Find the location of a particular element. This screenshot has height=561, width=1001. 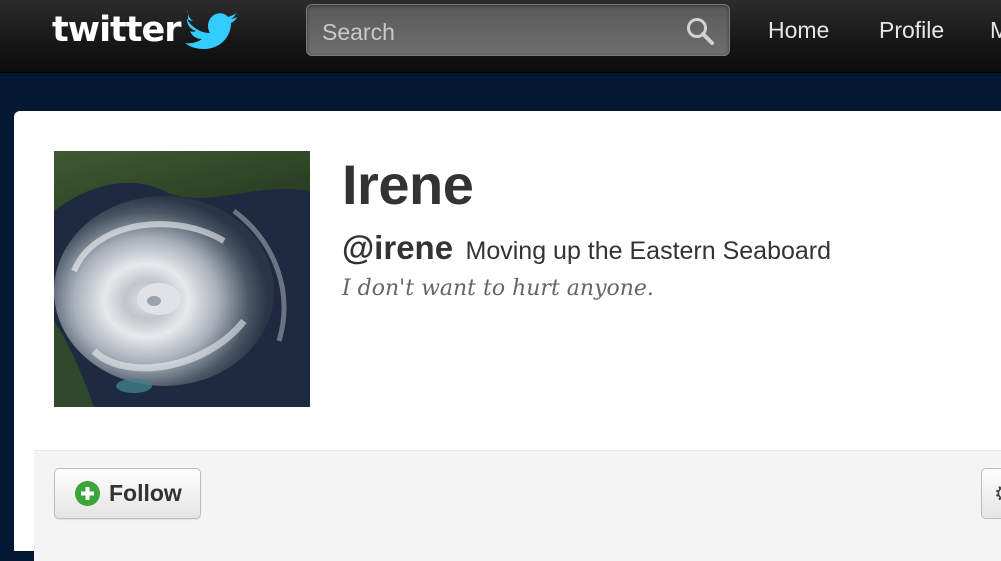

twitter-logo: twitter is located at coordinates (145, 30).